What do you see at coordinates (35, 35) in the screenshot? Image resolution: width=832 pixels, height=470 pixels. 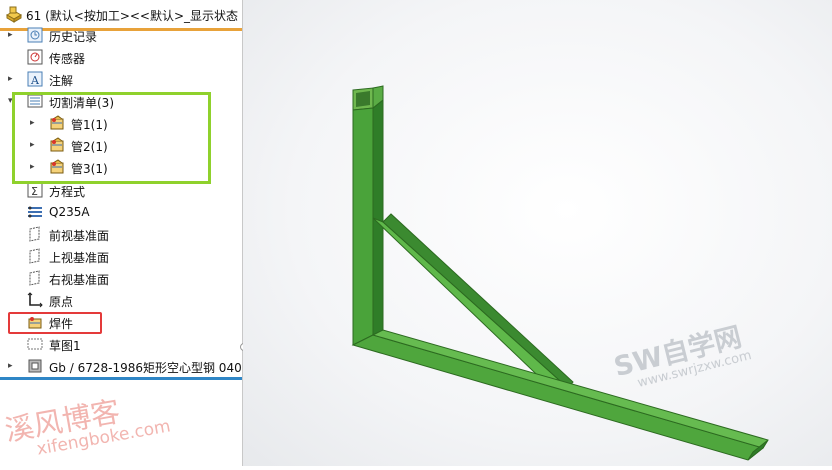 I see `history-icon` at bounding box center [35, 35].